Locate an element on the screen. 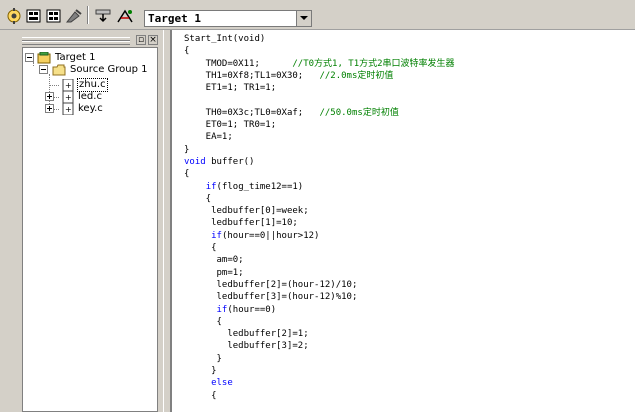 This screenshot has height=412, width=635. code-token: (hour==0) is located at coordinates (252, 309).